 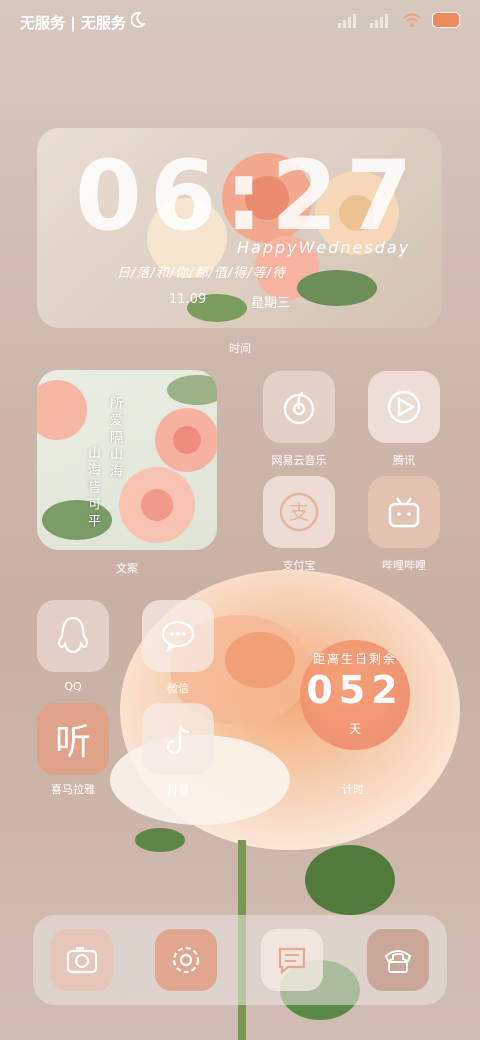 I want to click on countdown-widget: 距离生日剩余 052 天, so click(x=355, y=695).